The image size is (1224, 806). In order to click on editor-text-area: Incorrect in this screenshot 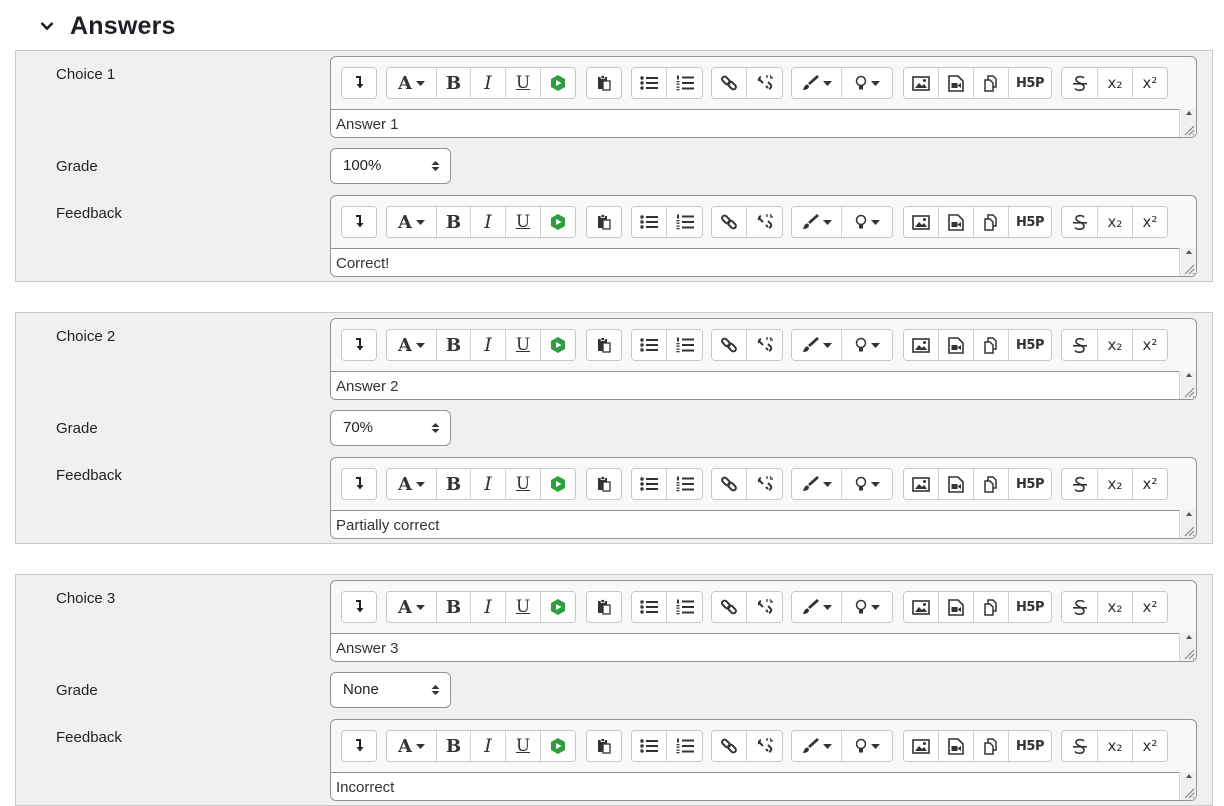, I will do `click(763, 786)`.